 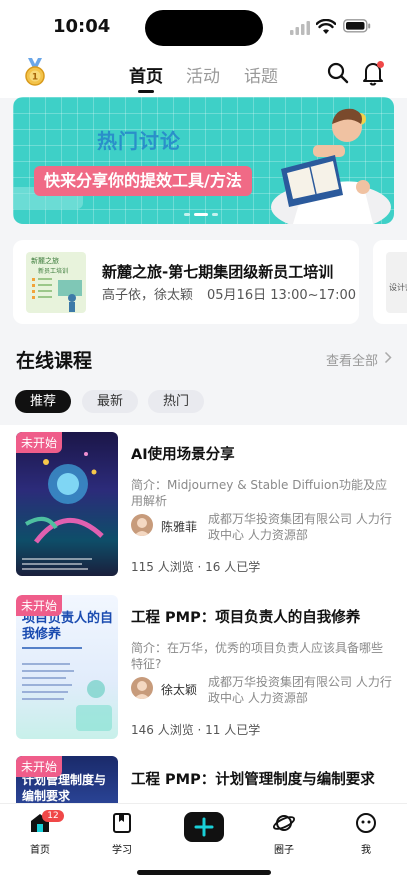 I want to click on active-tab-indicator, so click(x=146, y=91).